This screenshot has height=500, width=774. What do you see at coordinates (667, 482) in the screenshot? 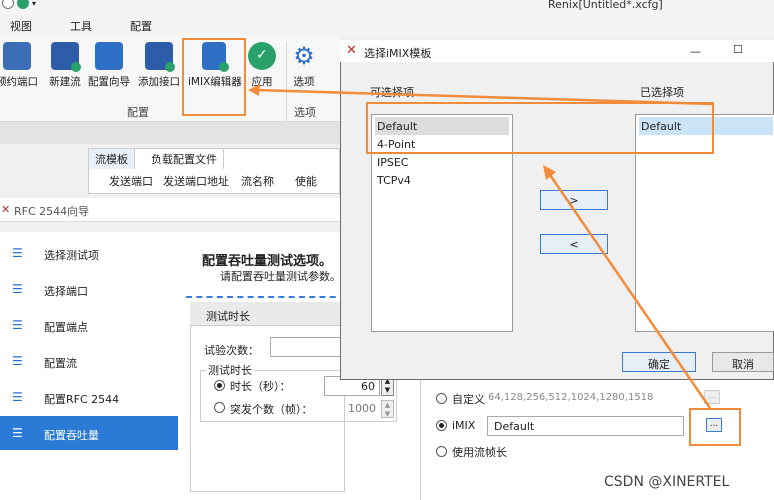
I see `watermark: CSDN @XINERTEL` at bounding box center [667, 482].